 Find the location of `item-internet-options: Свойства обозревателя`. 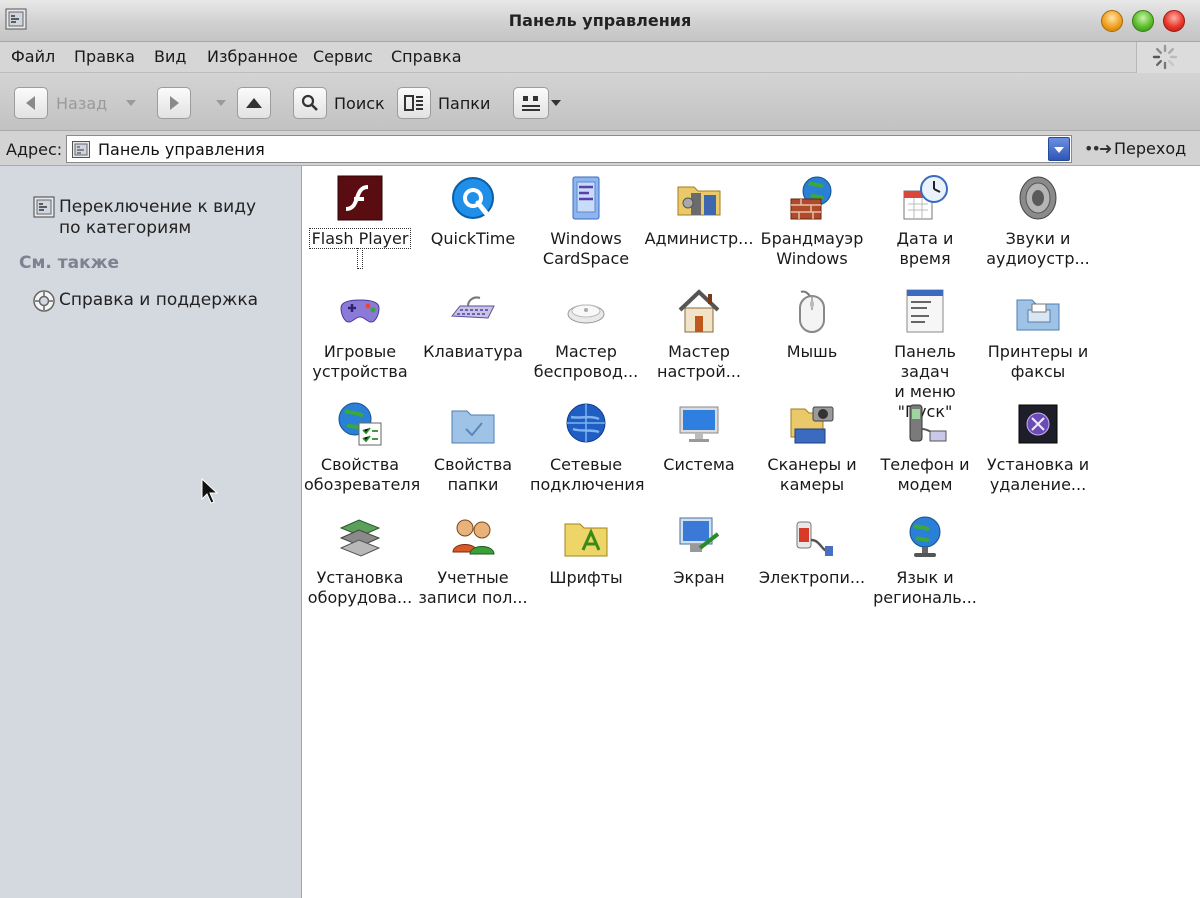

item-internet-options: Свойства обозревателя is located at coordinates (362, 450).